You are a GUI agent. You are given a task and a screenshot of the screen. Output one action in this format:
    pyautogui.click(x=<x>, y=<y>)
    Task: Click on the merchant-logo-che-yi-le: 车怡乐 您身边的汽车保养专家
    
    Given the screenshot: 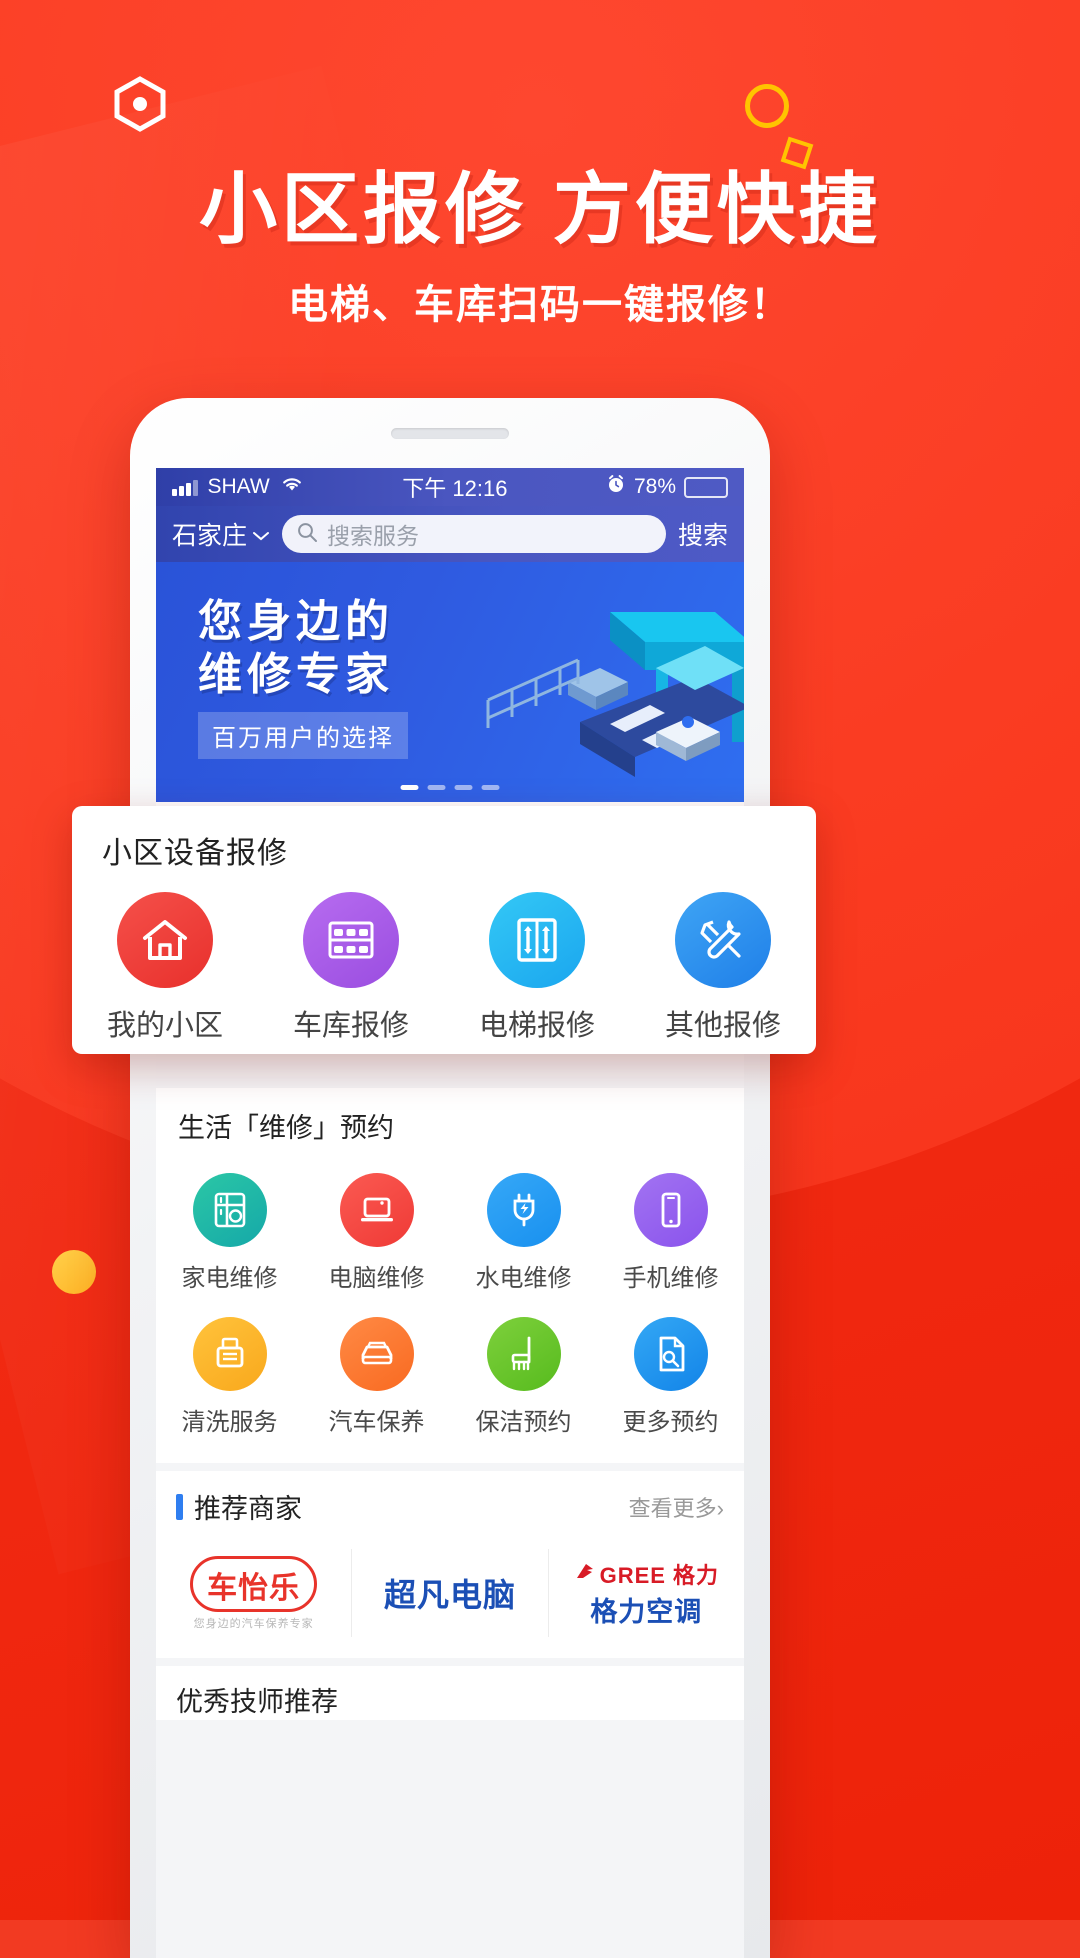 What is the action you would take?
    pyautogui.click(x=254, y=1593)
    